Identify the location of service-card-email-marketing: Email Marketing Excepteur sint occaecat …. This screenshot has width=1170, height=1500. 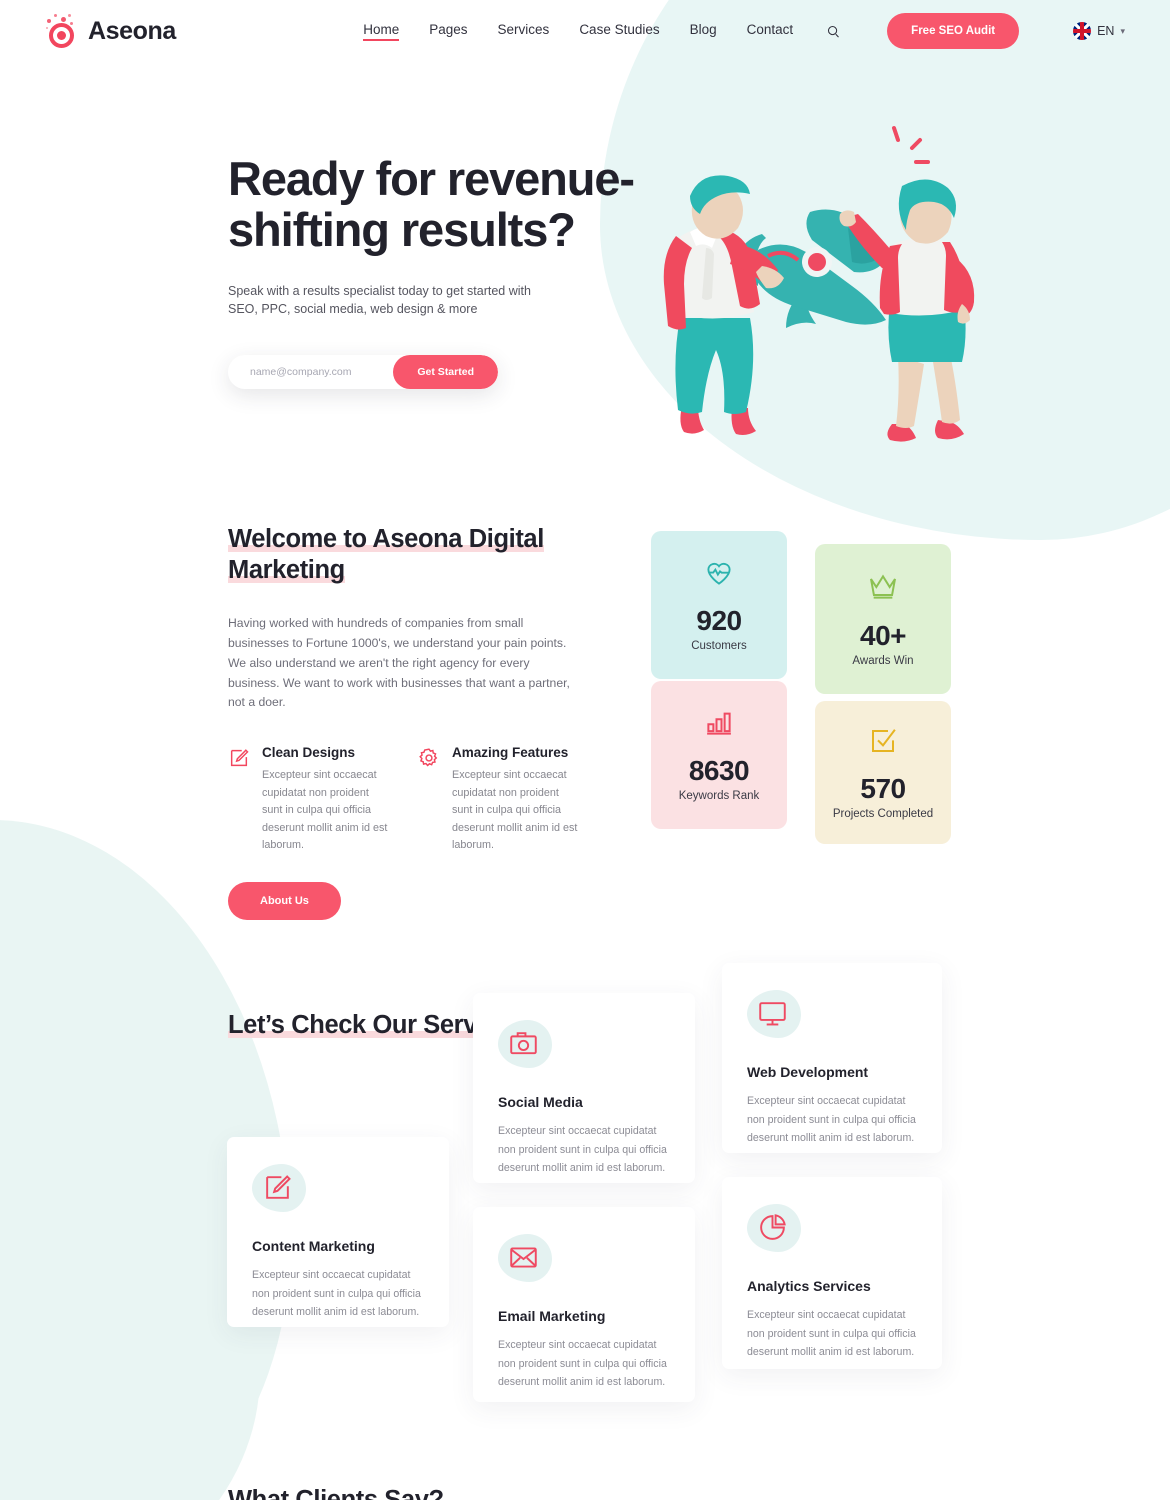
(584, 1305).